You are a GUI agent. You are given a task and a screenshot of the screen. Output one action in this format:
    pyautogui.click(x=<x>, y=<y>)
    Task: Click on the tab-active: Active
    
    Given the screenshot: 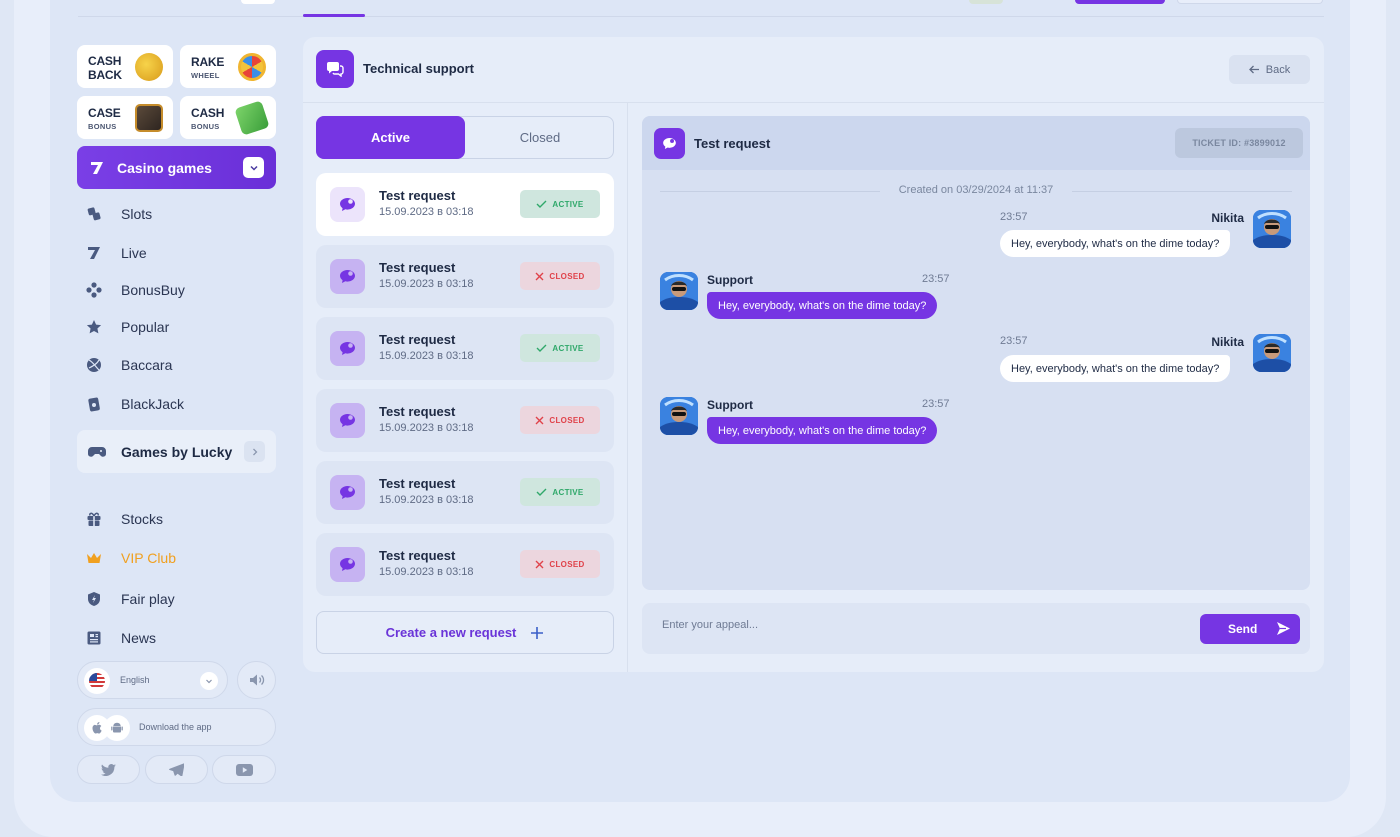 What is the action you would take?
    pyautogui.click(x=390, y=137)
    